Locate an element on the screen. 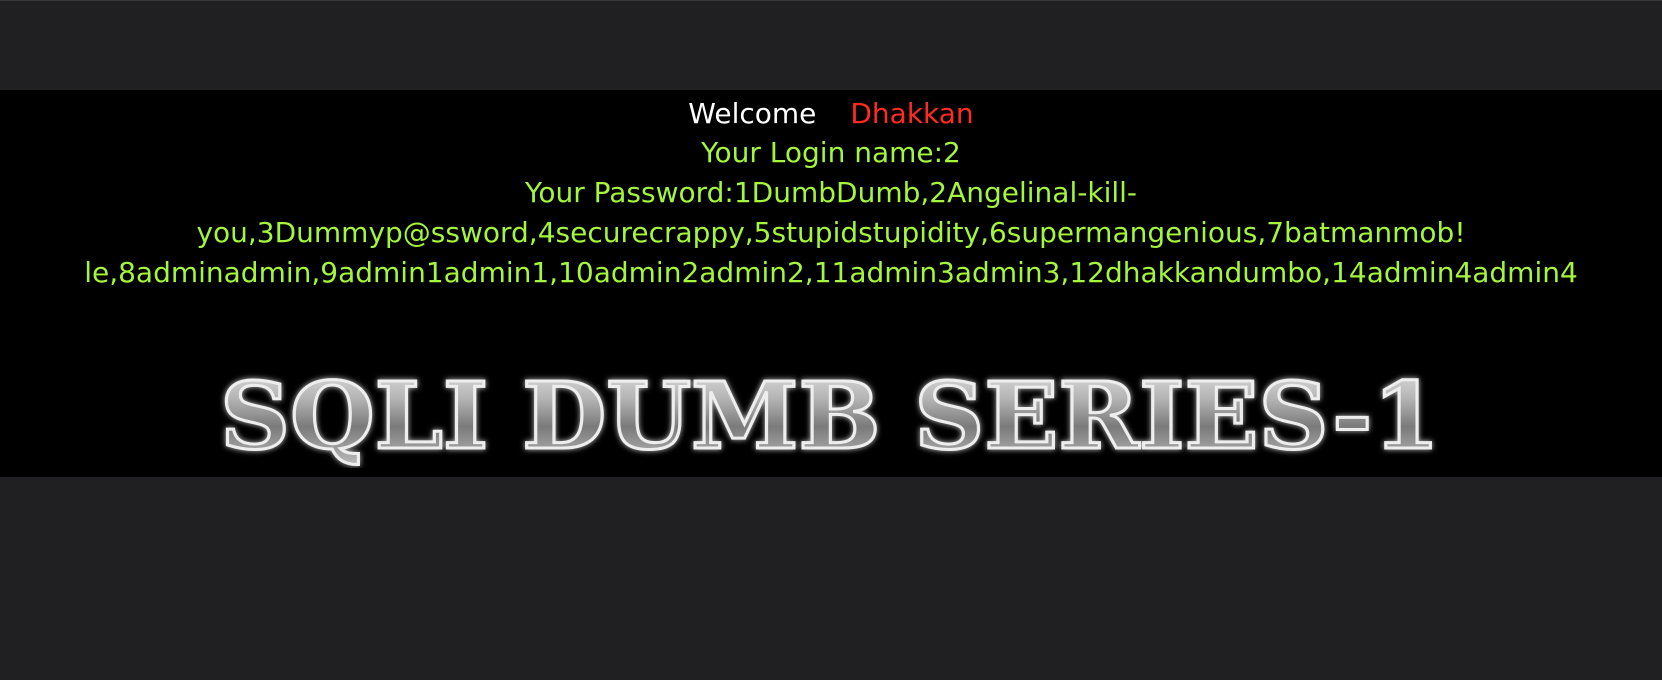 This screenshot has height=680, width=1662. password-line-1: Your Password:1DumbDumb,2Angelinal-kill- is located at coordinates (831, 192).